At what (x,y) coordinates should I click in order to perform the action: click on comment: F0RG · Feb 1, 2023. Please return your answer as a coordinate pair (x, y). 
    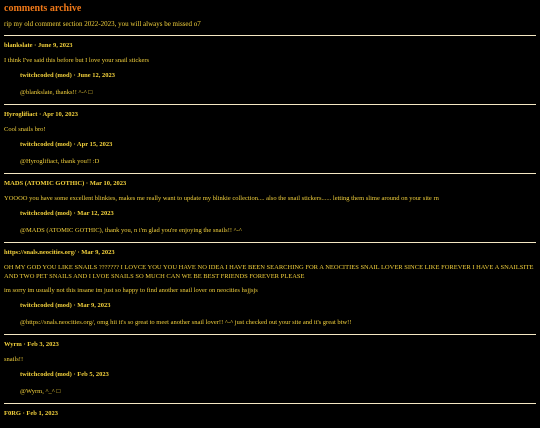
    Looking at the image, I should click on (270, 416).